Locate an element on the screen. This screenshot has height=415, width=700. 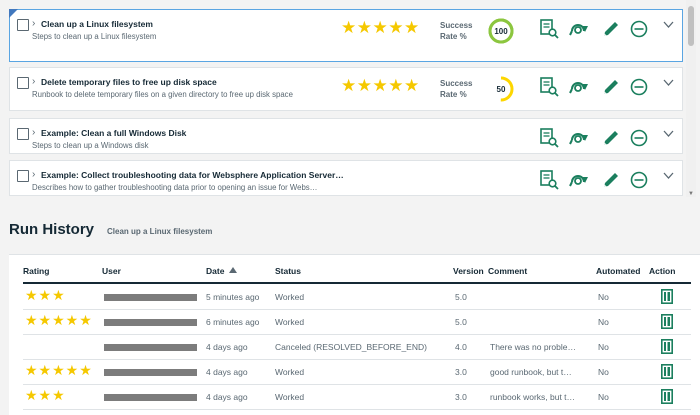
runbook-list-scrollbar: ▼ is located at coordinates (691, 98).